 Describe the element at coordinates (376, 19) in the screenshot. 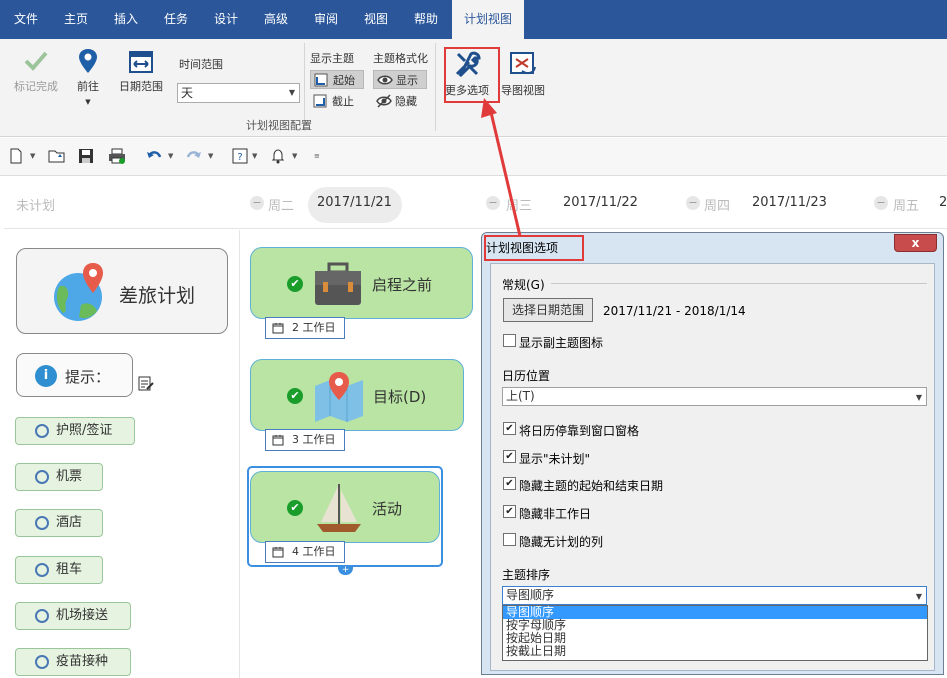

I see `tab-view: 视图` at that location.